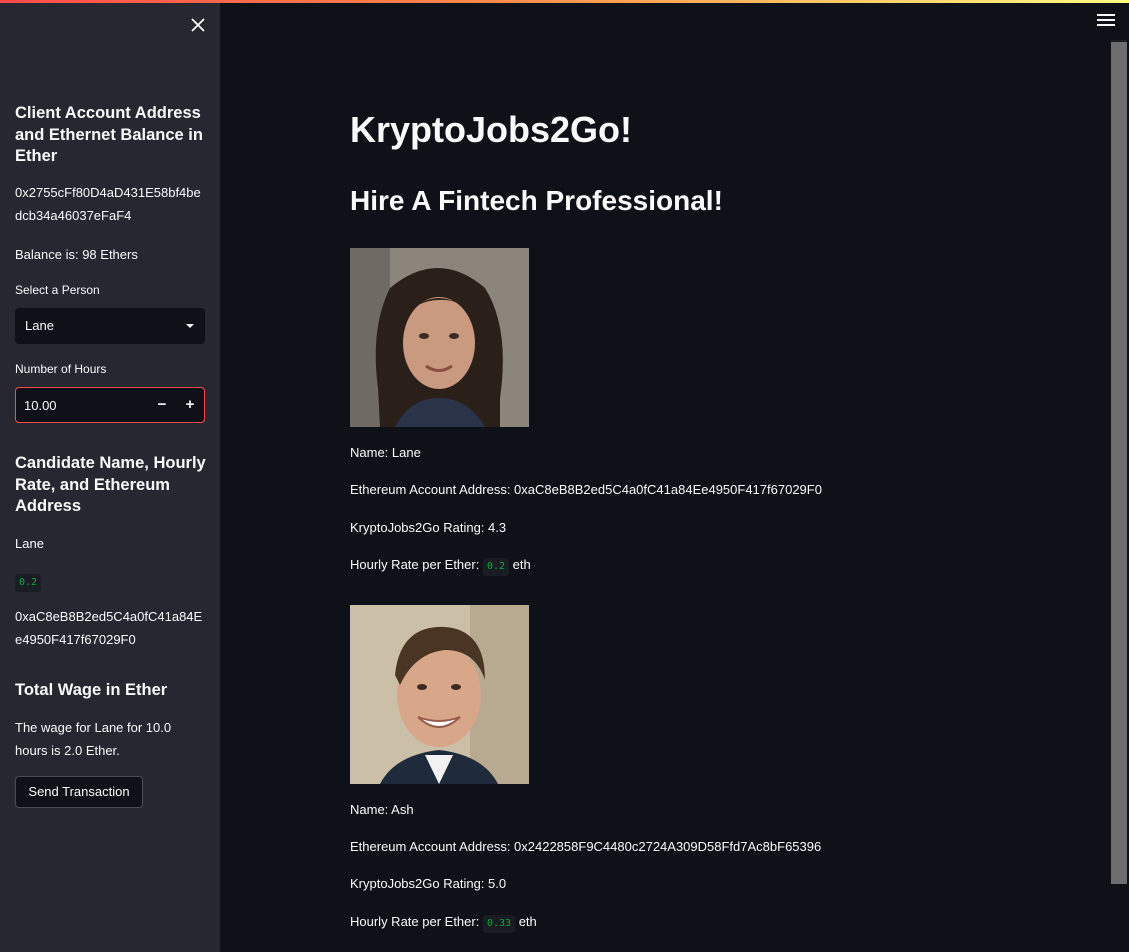 The width and height of the screenshot is (1129, 952). Describe the element at coordinates (76, 254) in the screenshot. I see `balance-text: Balance is: 98 Ethers` at that location.